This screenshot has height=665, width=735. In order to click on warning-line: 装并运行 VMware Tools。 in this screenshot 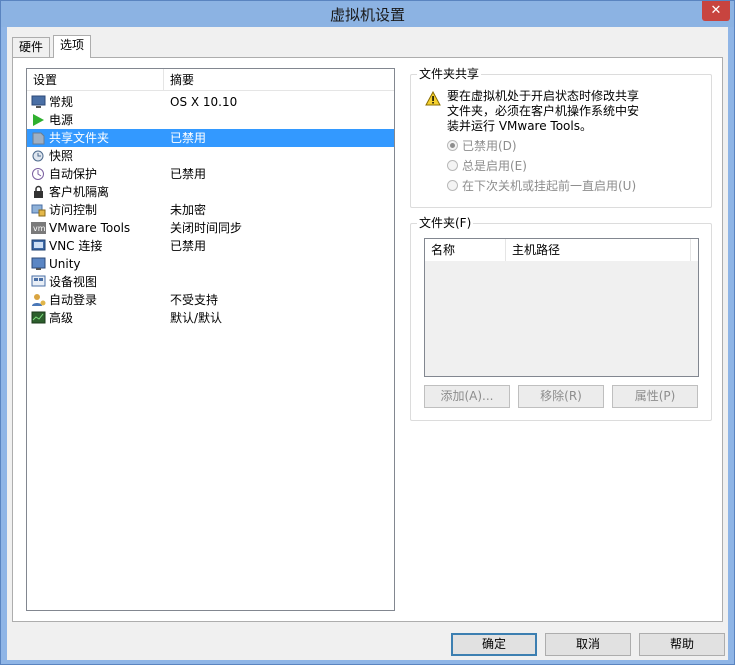, I will do `click(519, 126)`.